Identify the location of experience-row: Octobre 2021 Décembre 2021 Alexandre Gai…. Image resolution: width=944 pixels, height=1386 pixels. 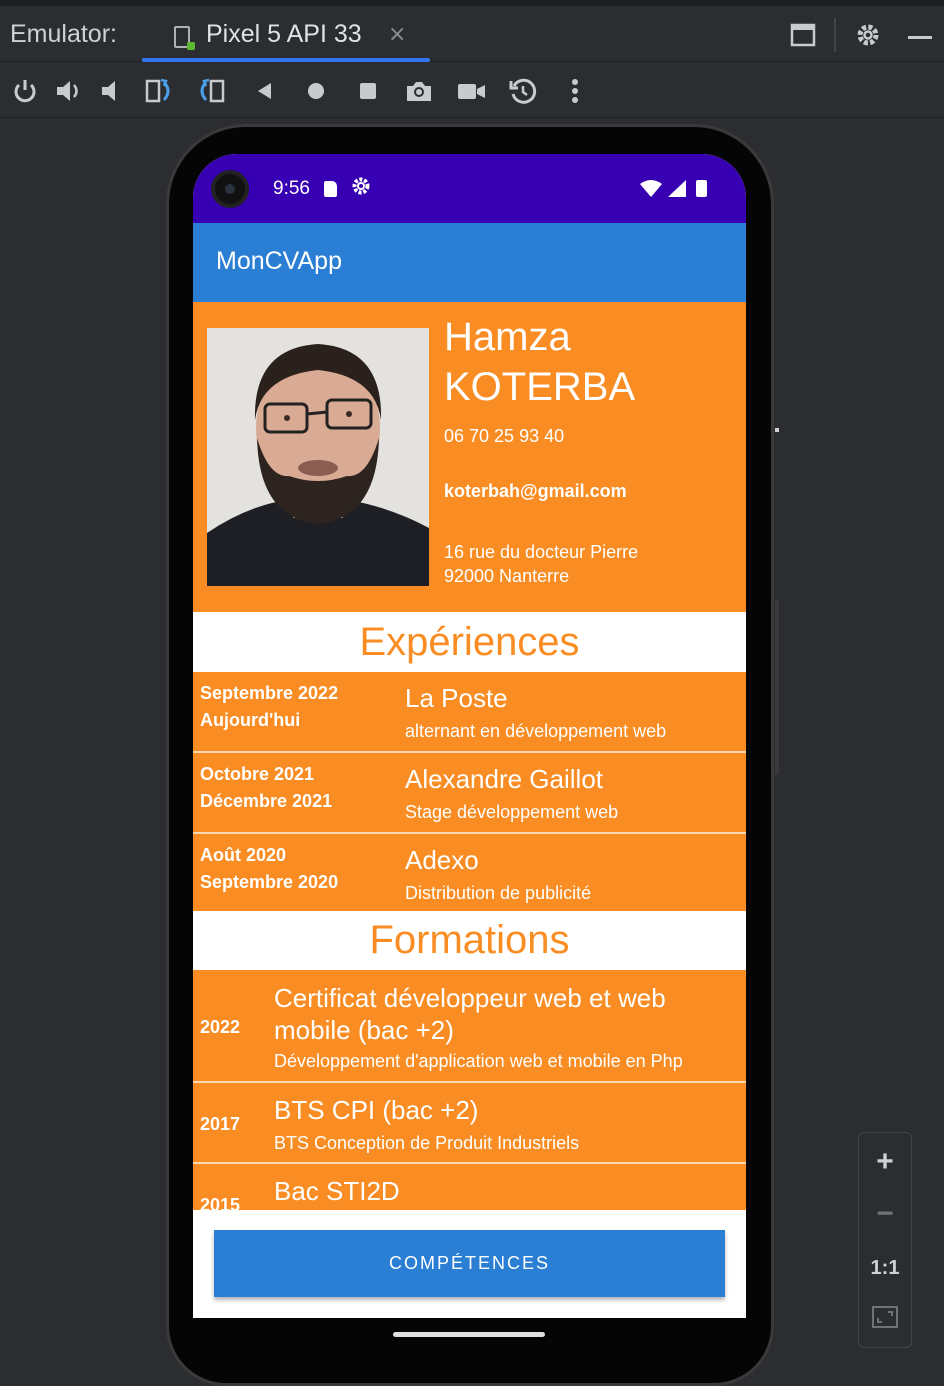
(469, 793).